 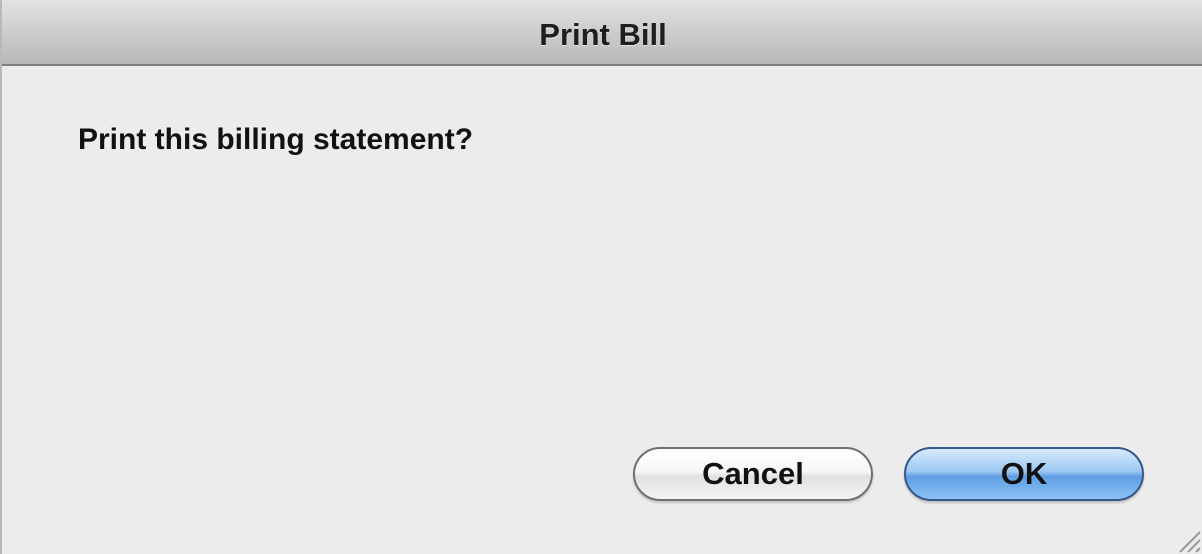 What do you see at coordinates (753, 474) in the screenshot?
I see `cancel-button: Cancel` at bounding box center [753, 474].